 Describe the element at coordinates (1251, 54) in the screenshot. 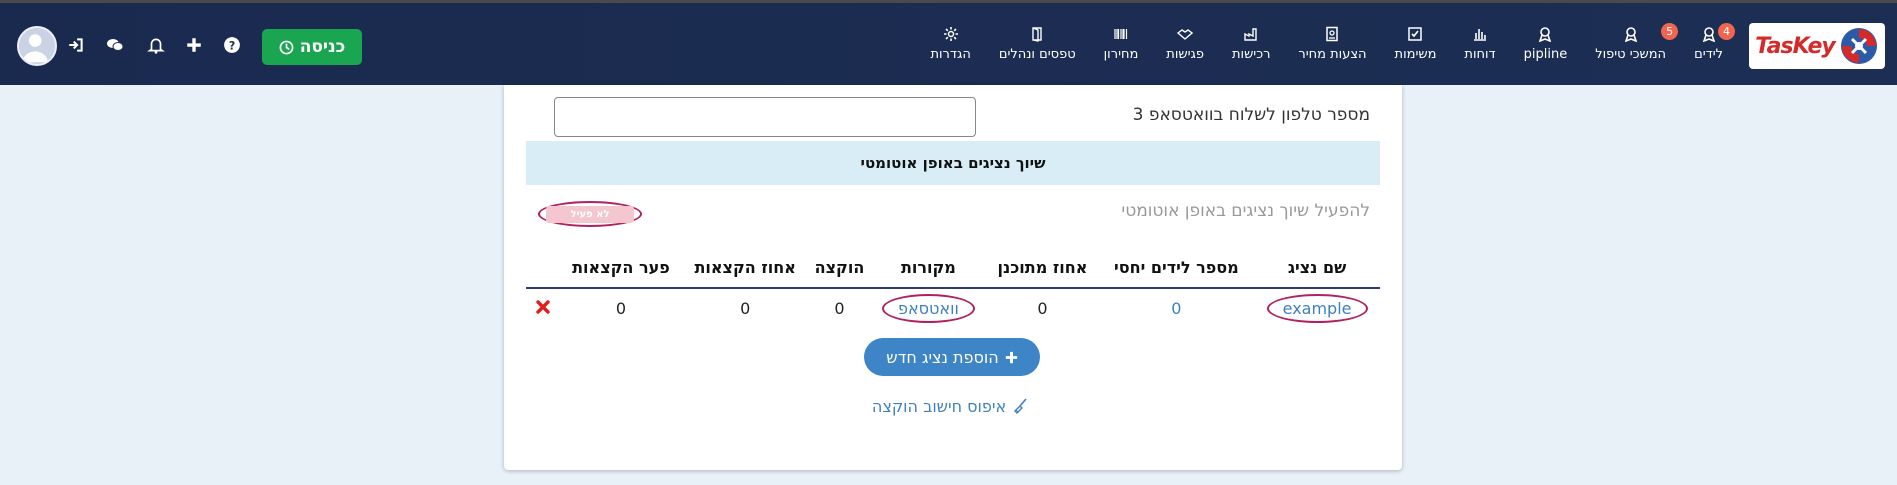

I see `nav-item-label: רכישות` at that location.